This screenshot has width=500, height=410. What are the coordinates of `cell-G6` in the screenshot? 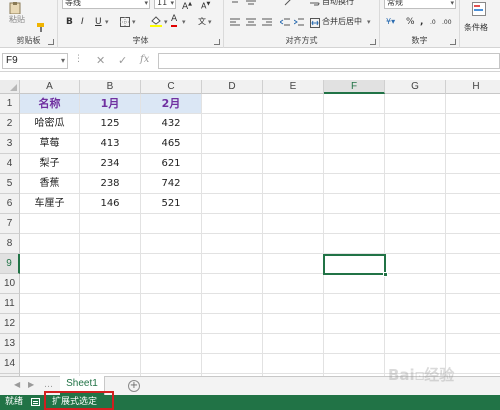 It's located at (415, 204).